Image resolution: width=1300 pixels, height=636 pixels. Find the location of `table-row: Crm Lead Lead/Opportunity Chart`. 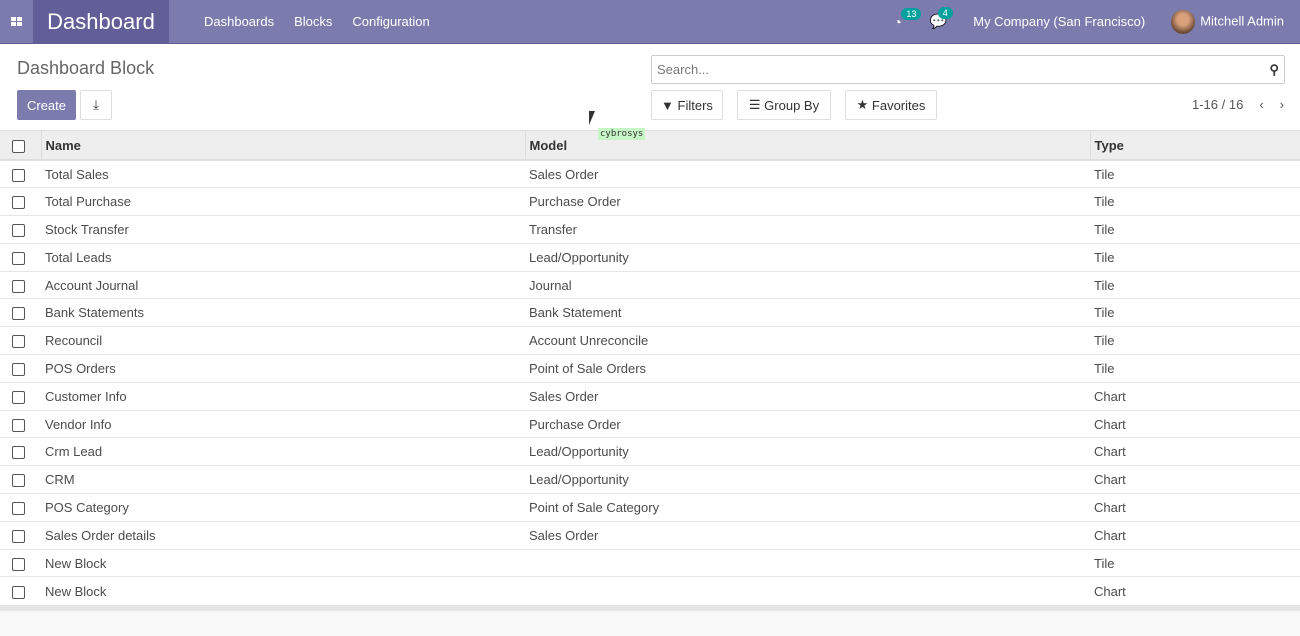

table-row: Crm Lead Lead/Opportunity Chart is located at coordinates (650, 451).